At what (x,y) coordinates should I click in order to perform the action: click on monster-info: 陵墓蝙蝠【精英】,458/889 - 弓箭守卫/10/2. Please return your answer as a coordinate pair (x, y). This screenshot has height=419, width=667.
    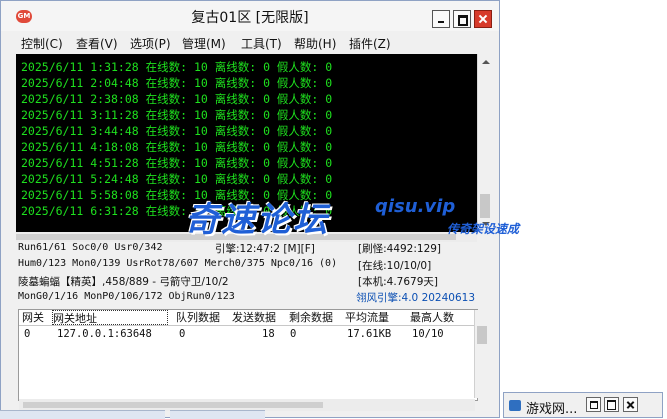
    Looking at the image, I should click on (123, 282).